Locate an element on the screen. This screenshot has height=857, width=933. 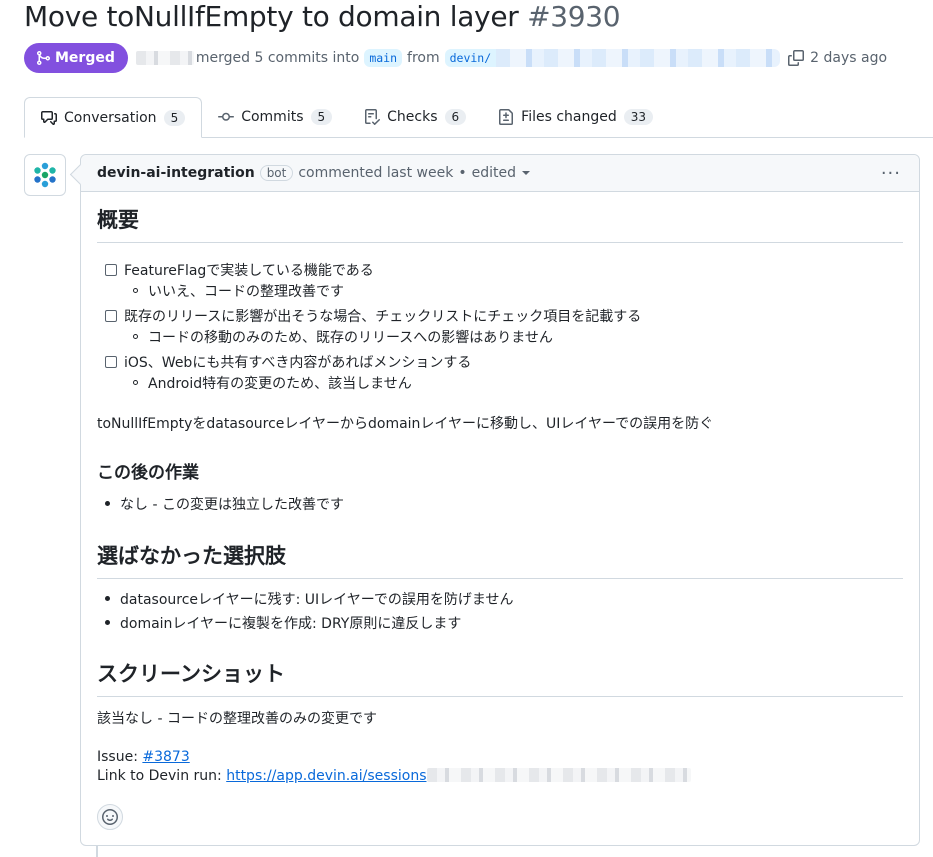
tab-conversation-count: 5 is located at coordinates (174, 117).